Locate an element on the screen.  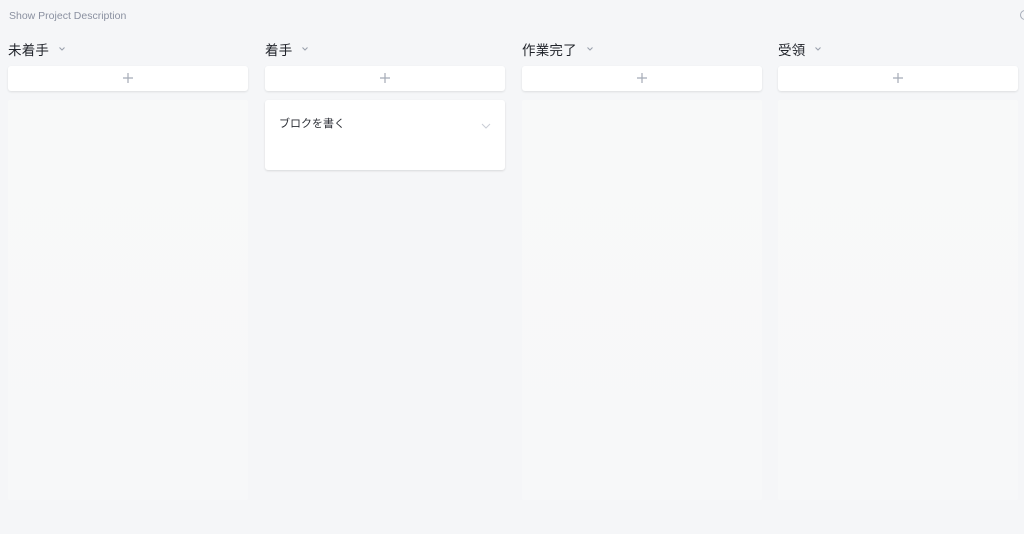
column-header: 着手 is located at coordinates (288, 49).